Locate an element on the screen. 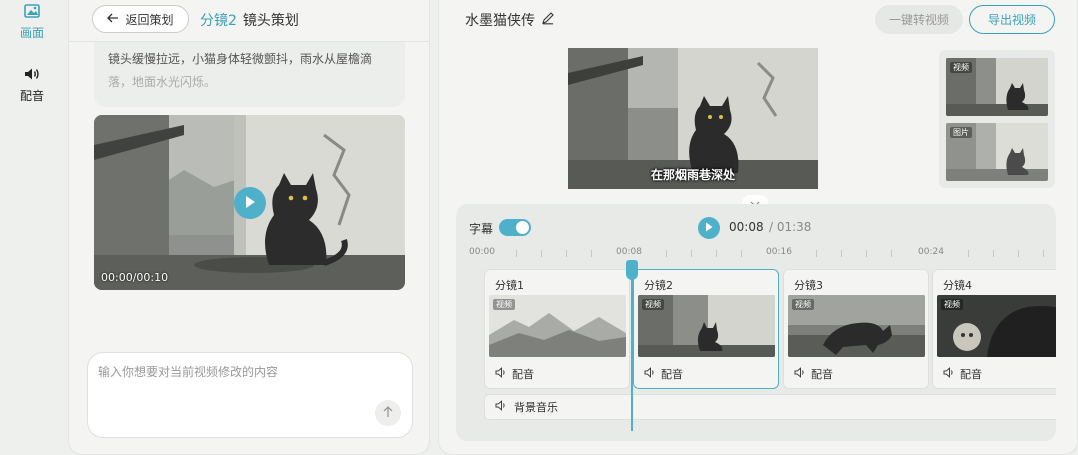 Image resolution: width=1078 pixels, height=455 pixels. ruler-label: 00:08 is located at coordinates (629, 252).